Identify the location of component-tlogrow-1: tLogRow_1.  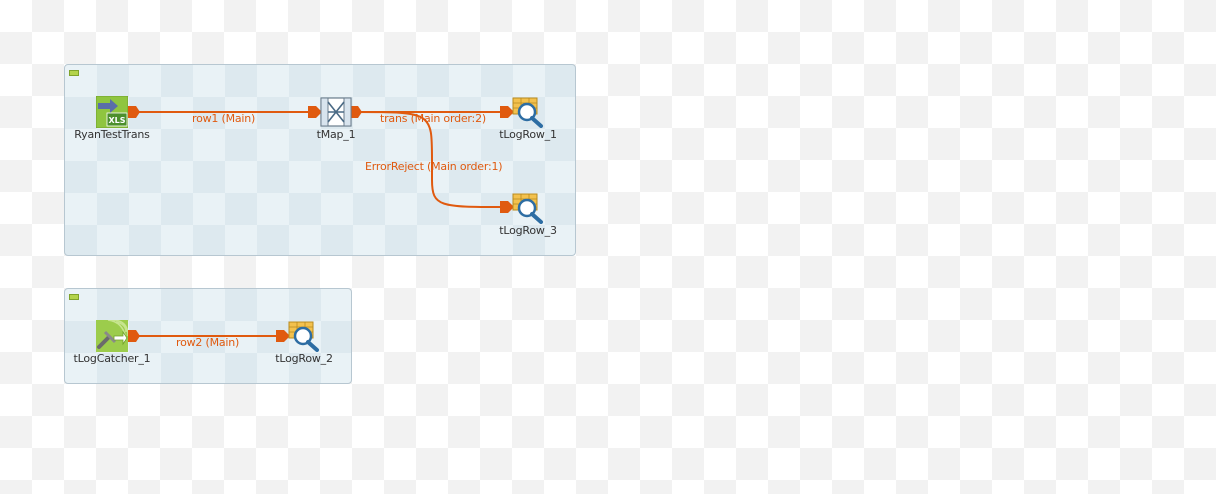
(528, 118).